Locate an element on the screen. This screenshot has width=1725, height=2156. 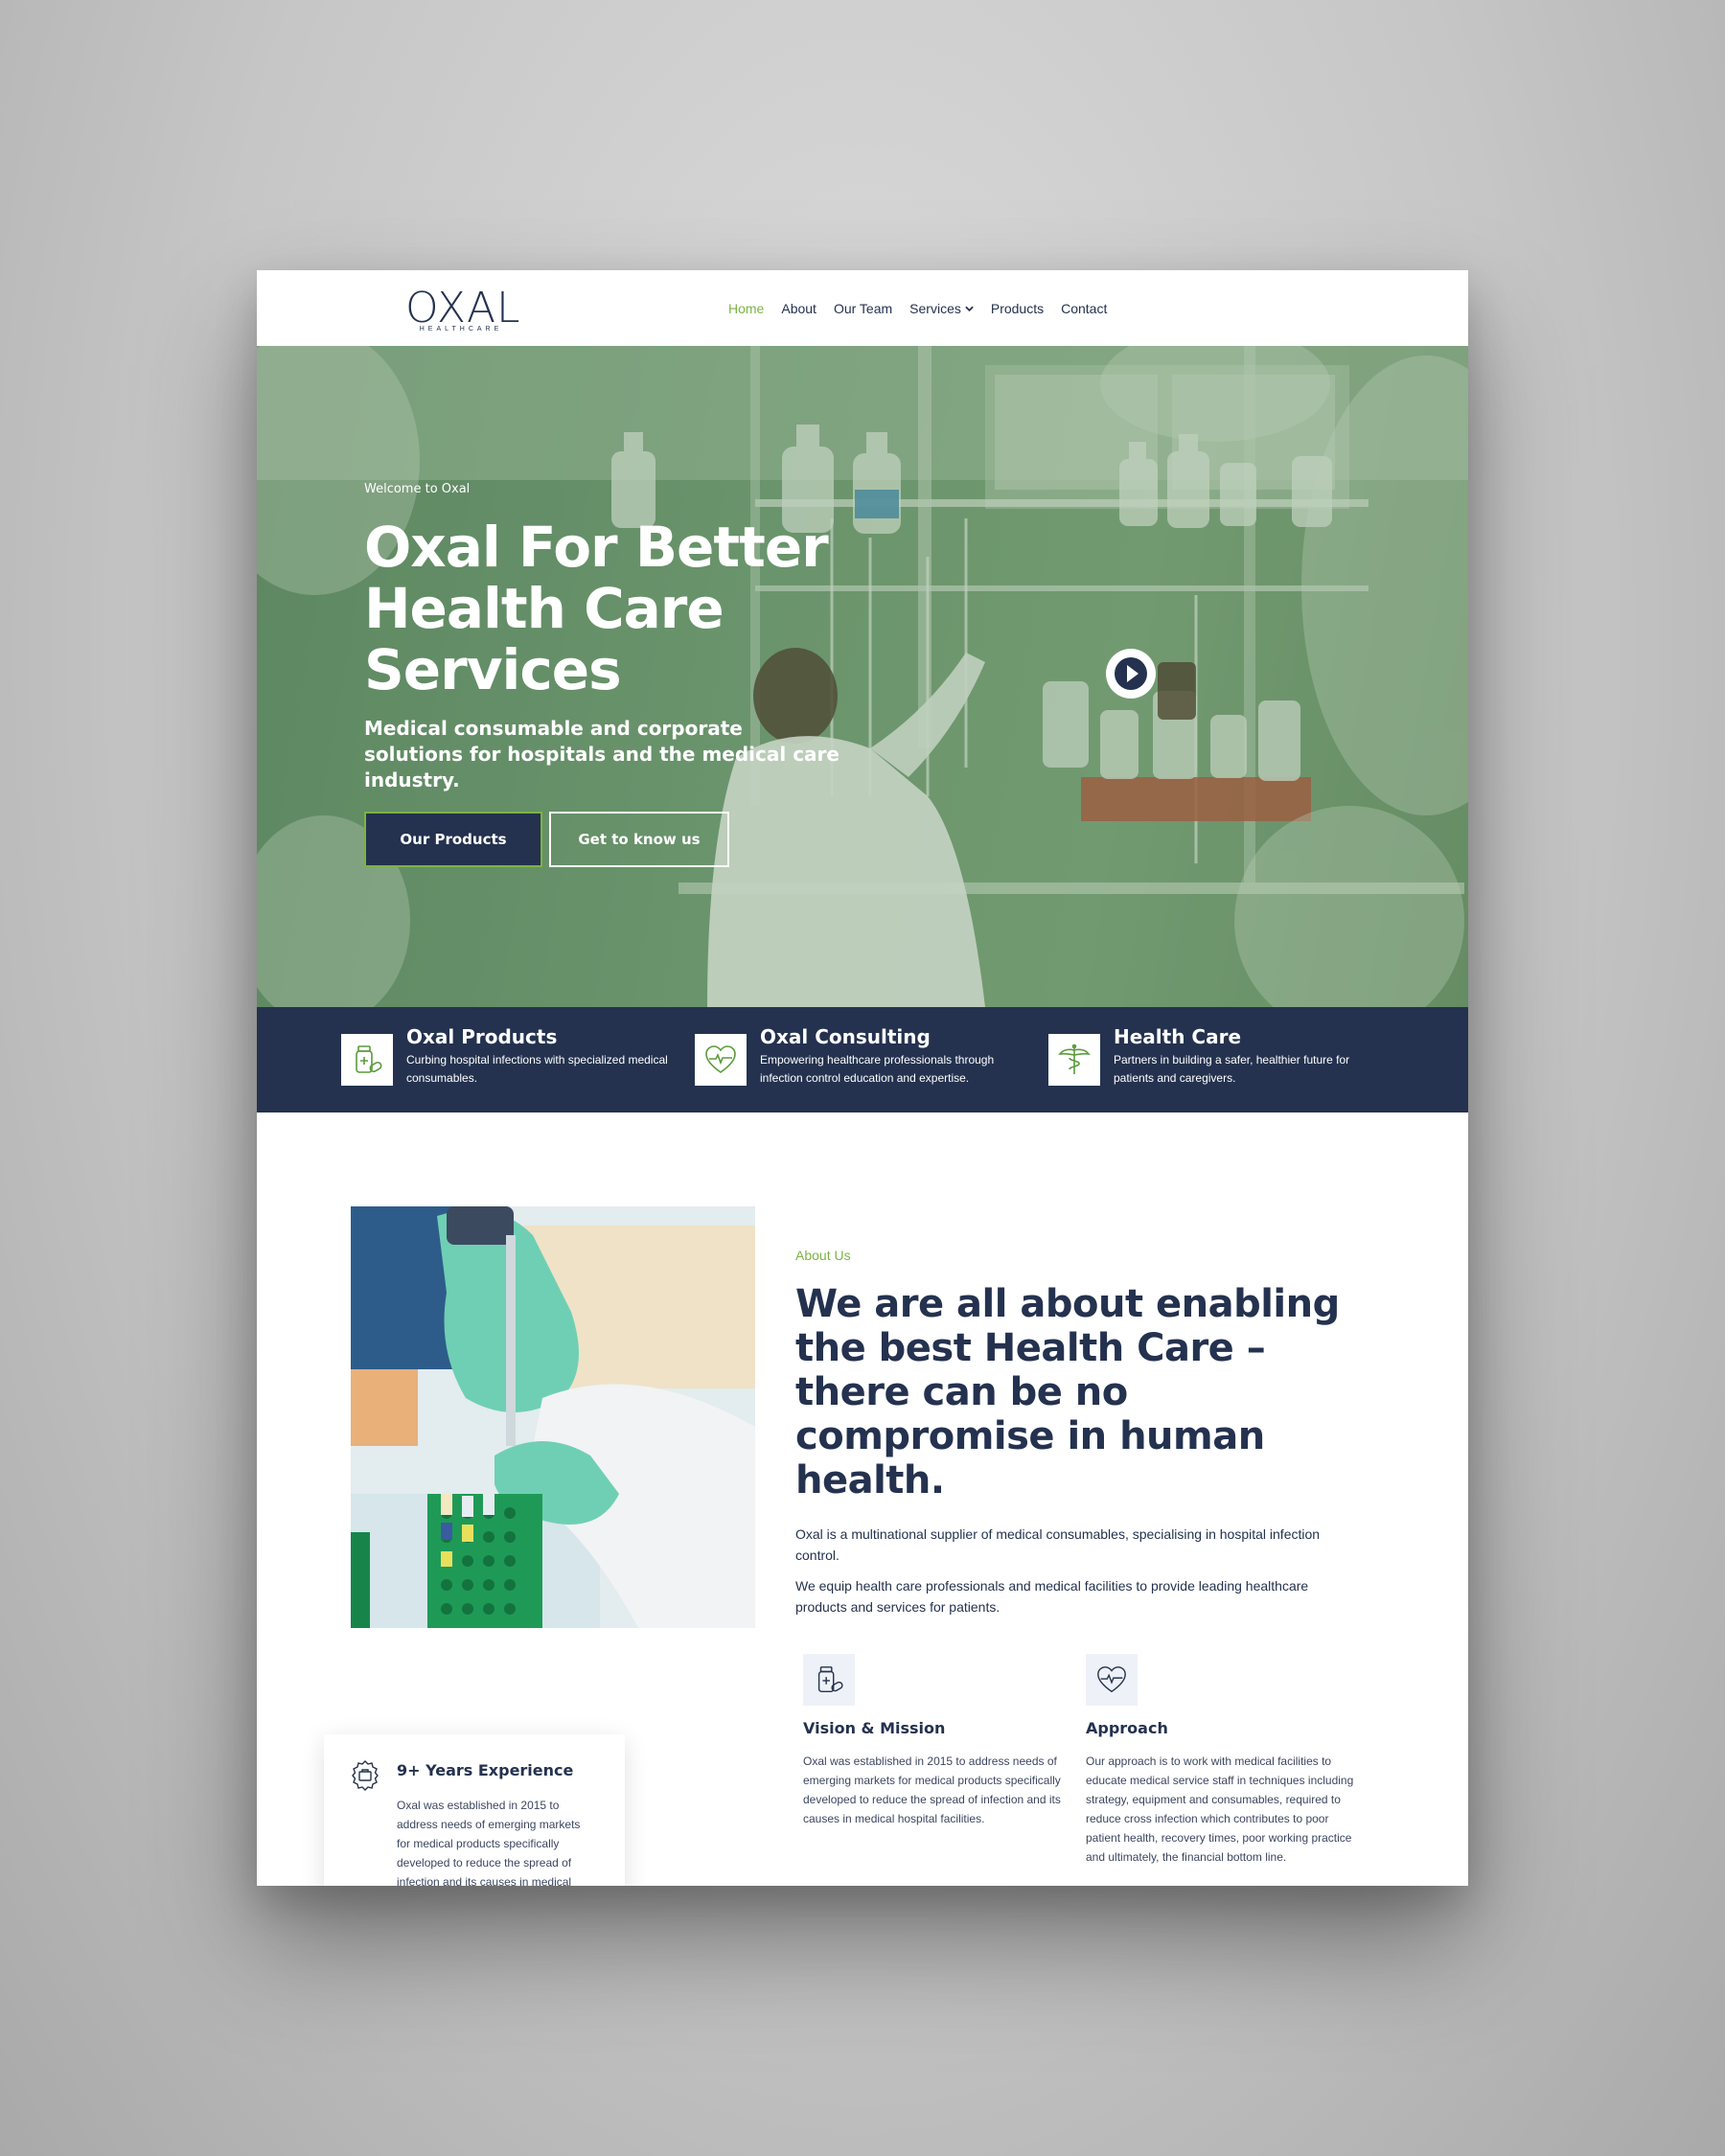
nav-item-contact: Contact is located at coordinates (1084, 308).